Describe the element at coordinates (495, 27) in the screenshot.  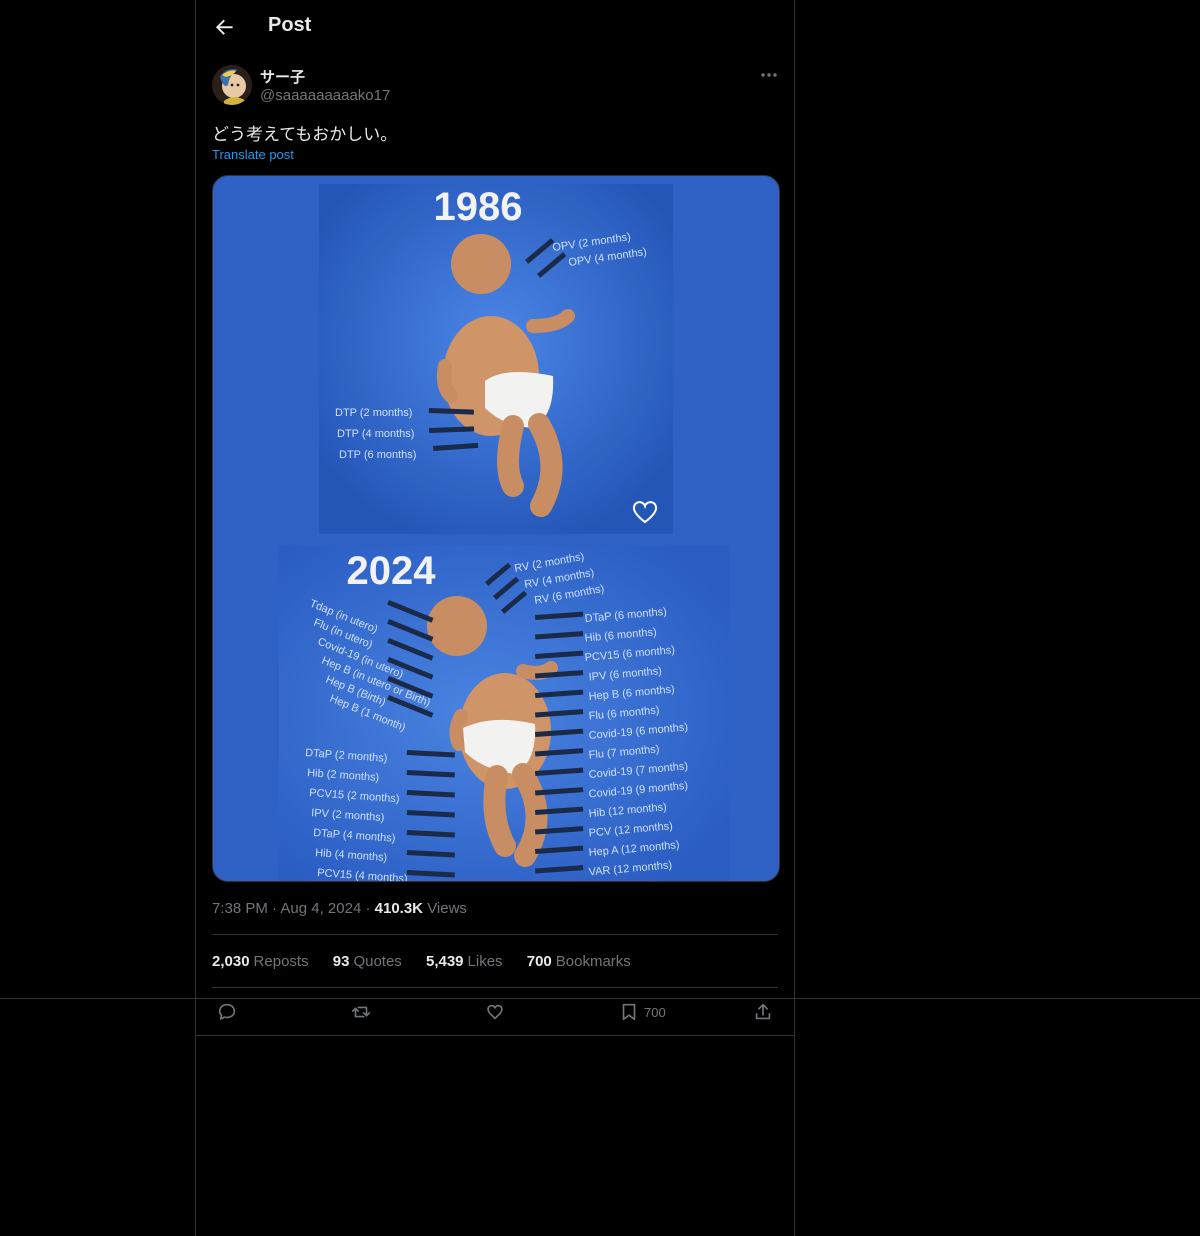
I see `header: Post` at that location.